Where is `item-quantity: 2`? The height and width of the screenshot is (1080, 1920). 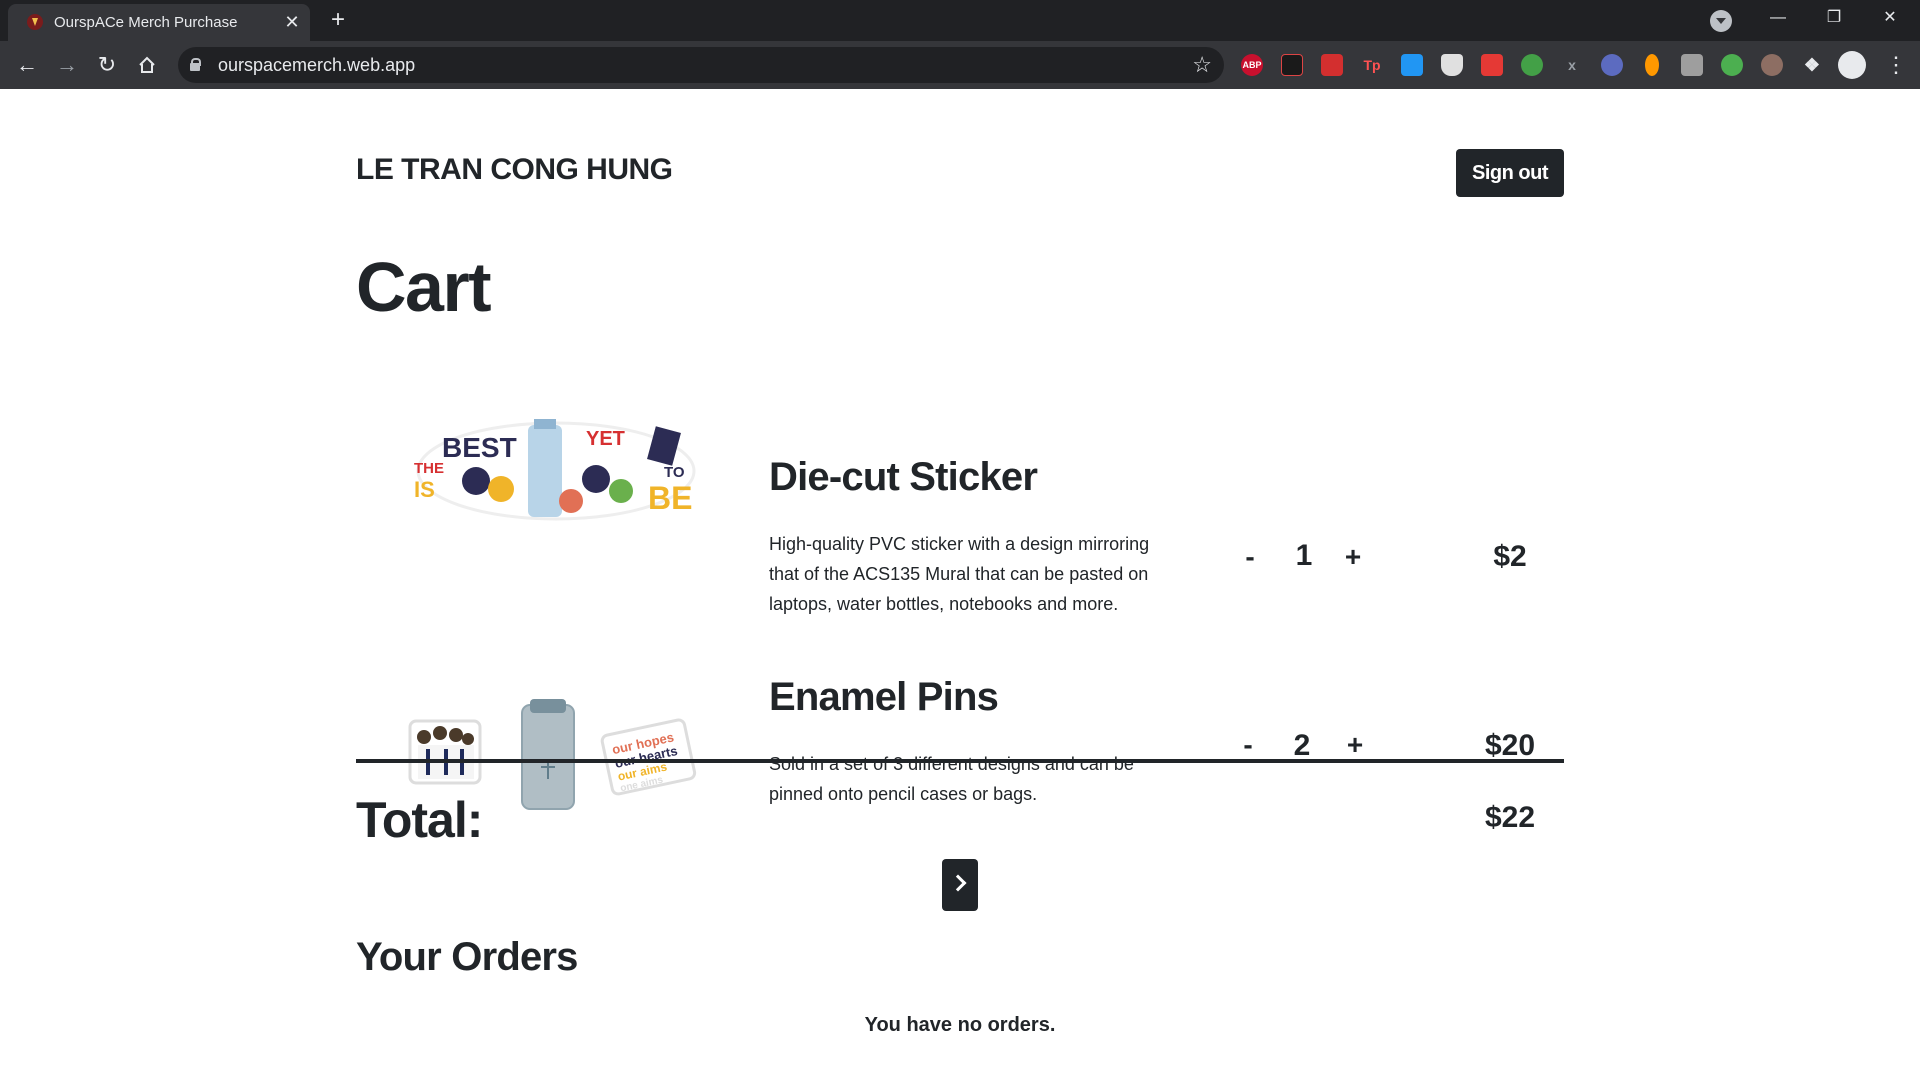 item-quantity: 2 is located at coordinates (1302, 745).